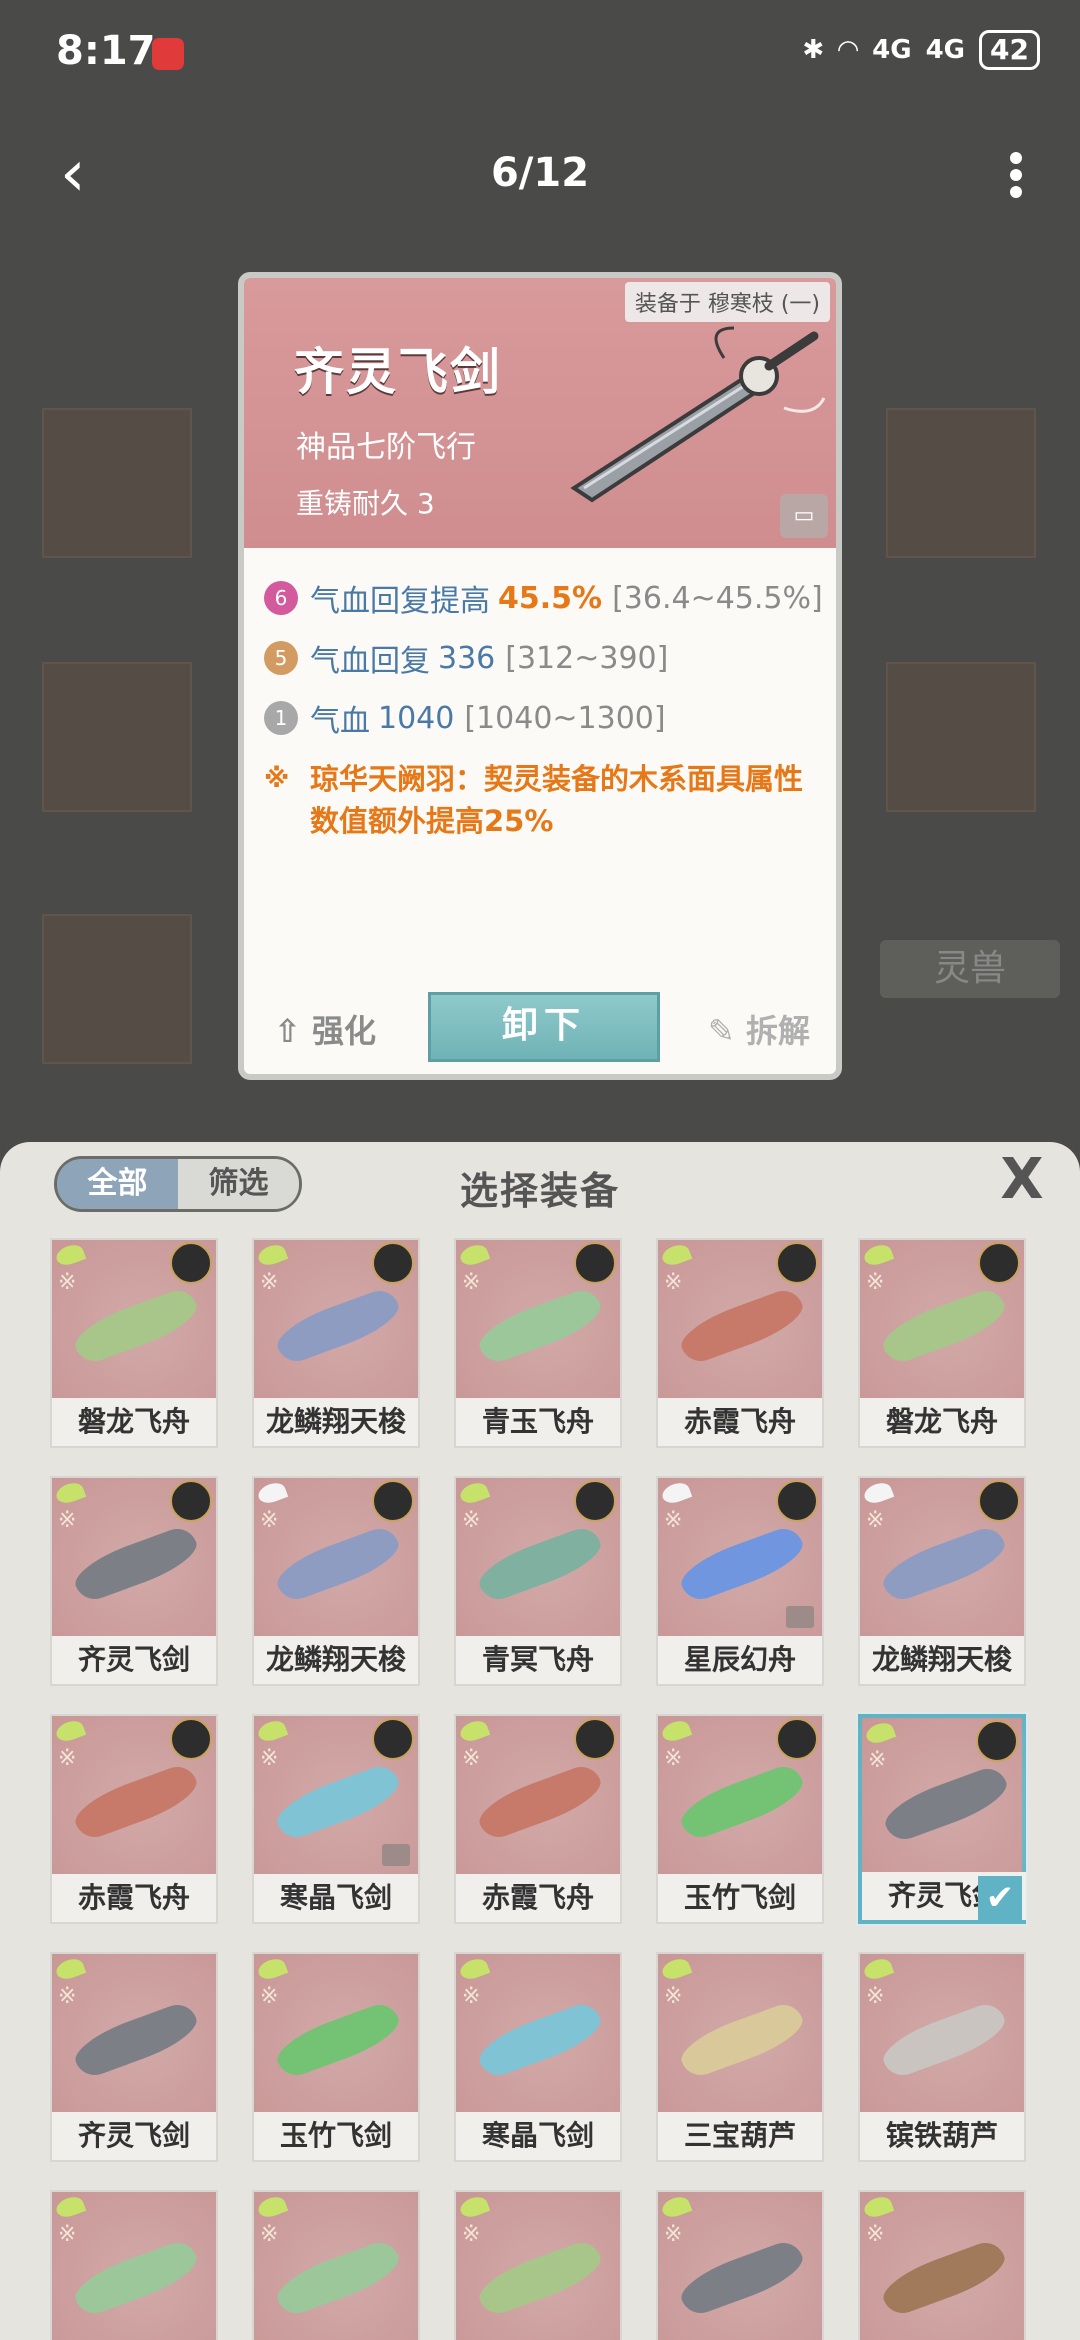 The image size is (1080, 2340). I want to click on equipment-item: ※ 星辰幻舟, so click(740, 1581).